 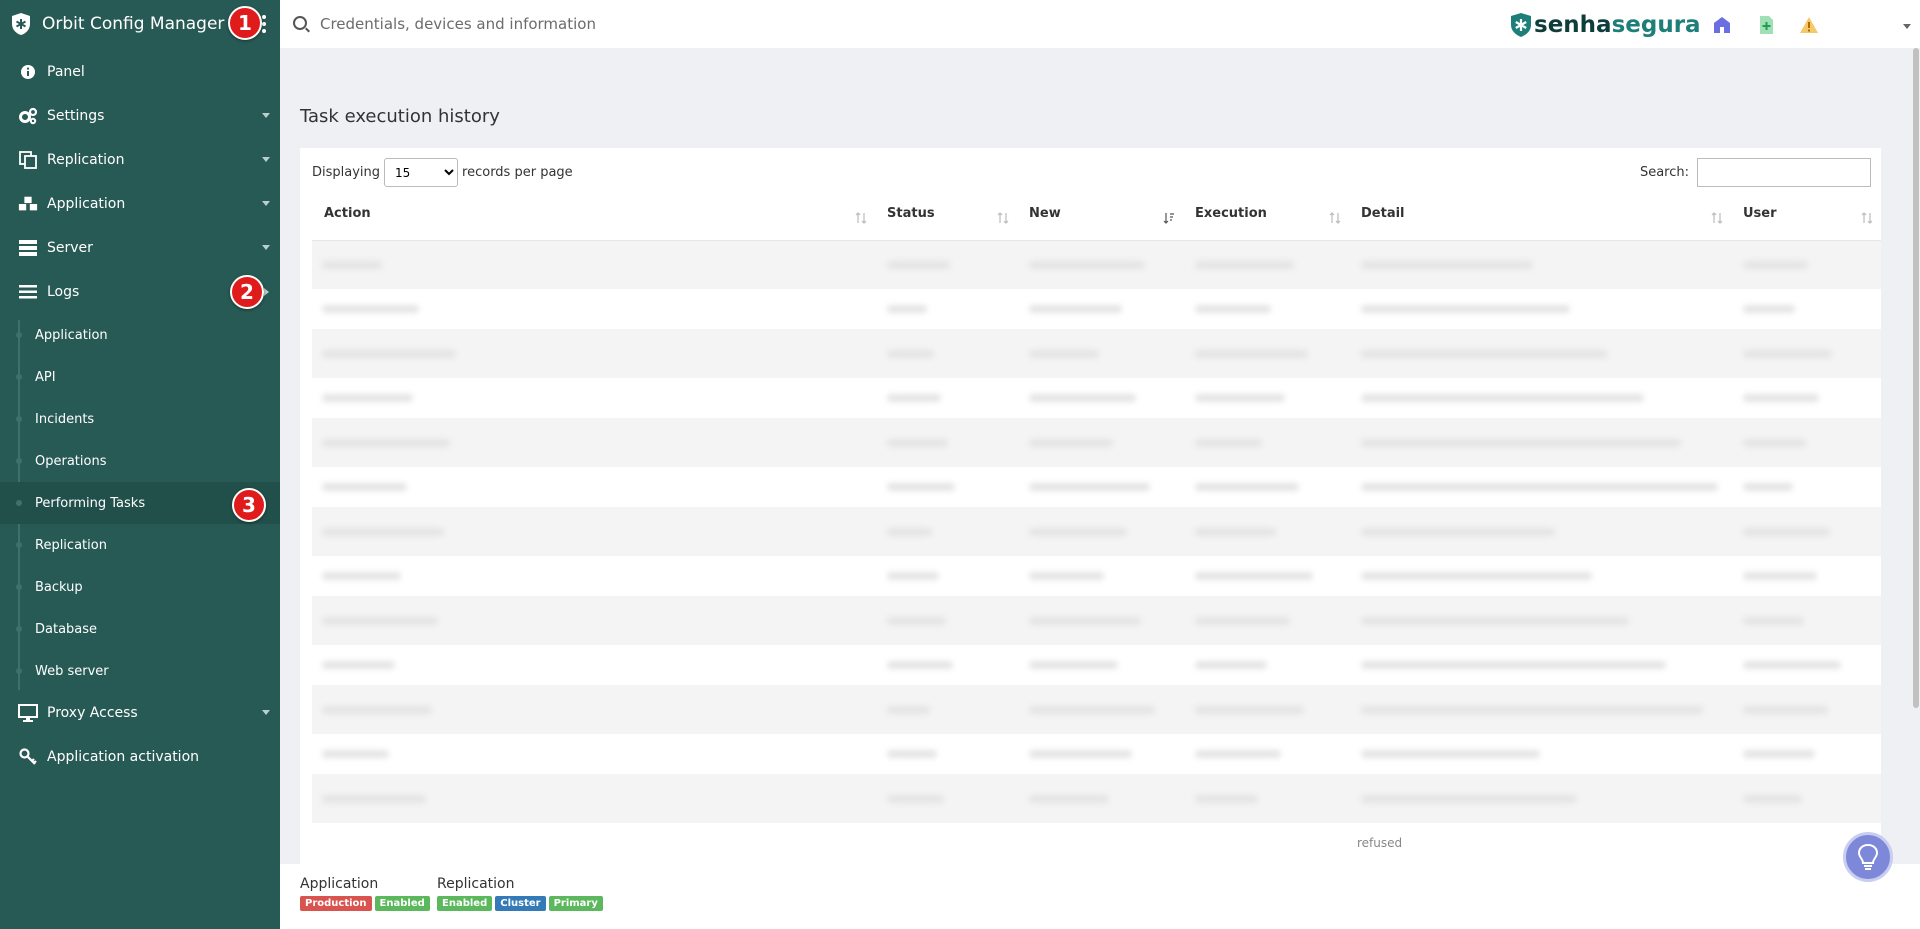 I want to click on annotation-marker-2: 2, so click(x=247, y=292).